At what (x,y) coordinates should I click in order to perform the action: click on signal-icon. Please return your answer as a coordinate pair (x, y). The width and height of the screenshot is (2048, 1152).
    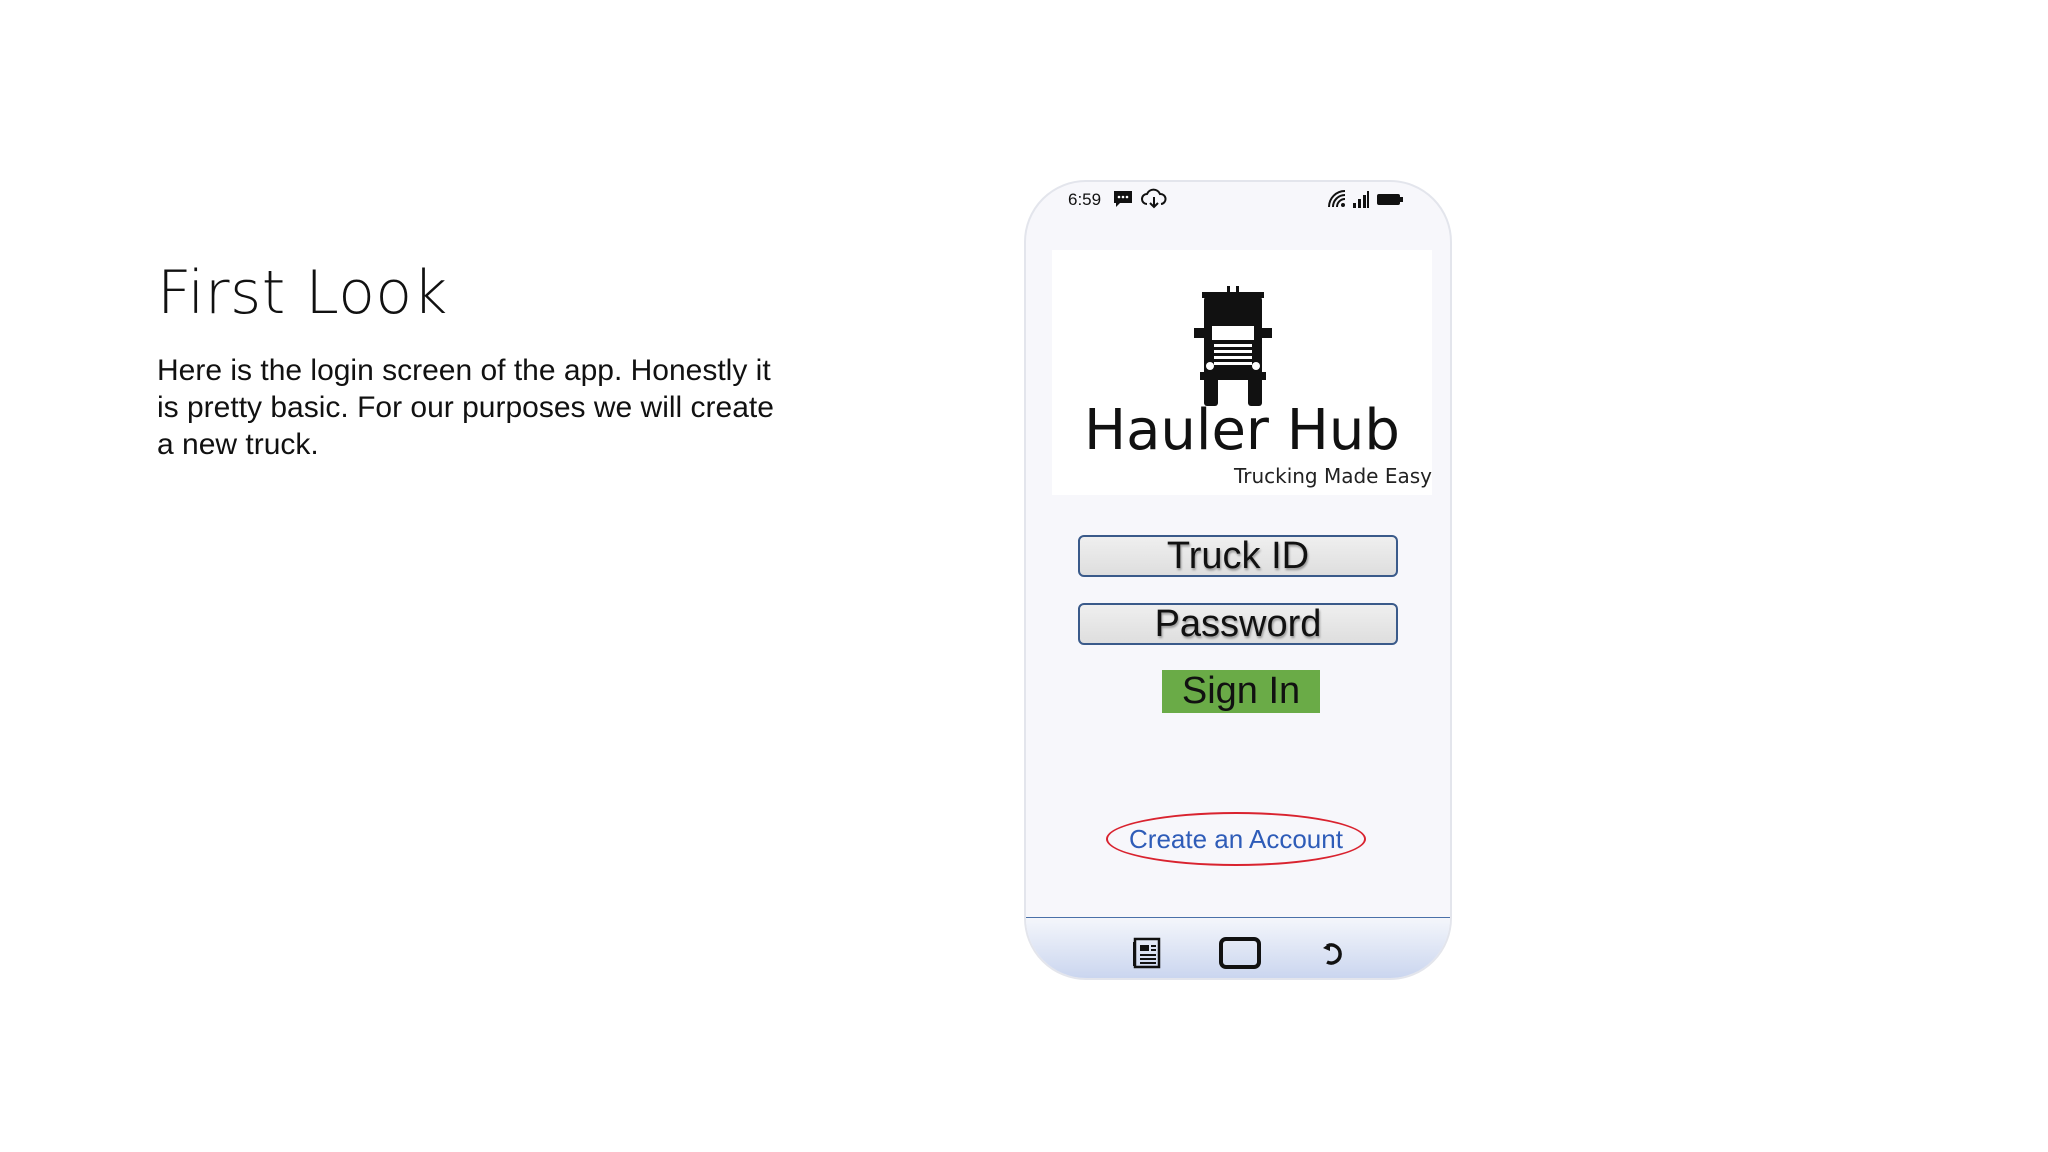
    Looking at the image, I should click on (1361, 199).